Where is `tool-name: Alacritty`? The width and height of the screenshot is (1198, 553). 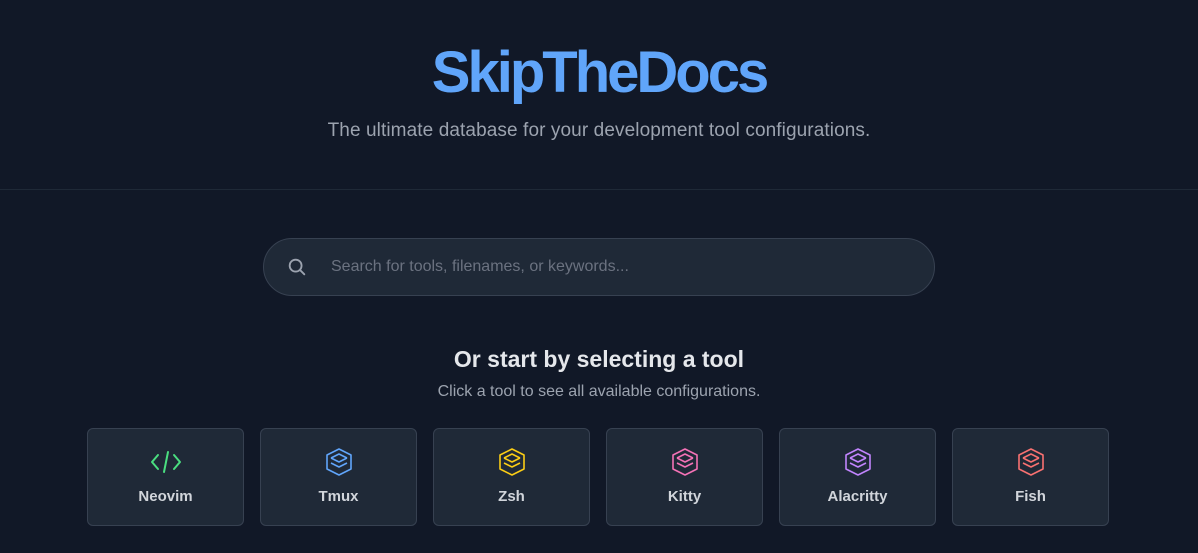
tool-name: Alacritty is located at coordinates (857, 496).